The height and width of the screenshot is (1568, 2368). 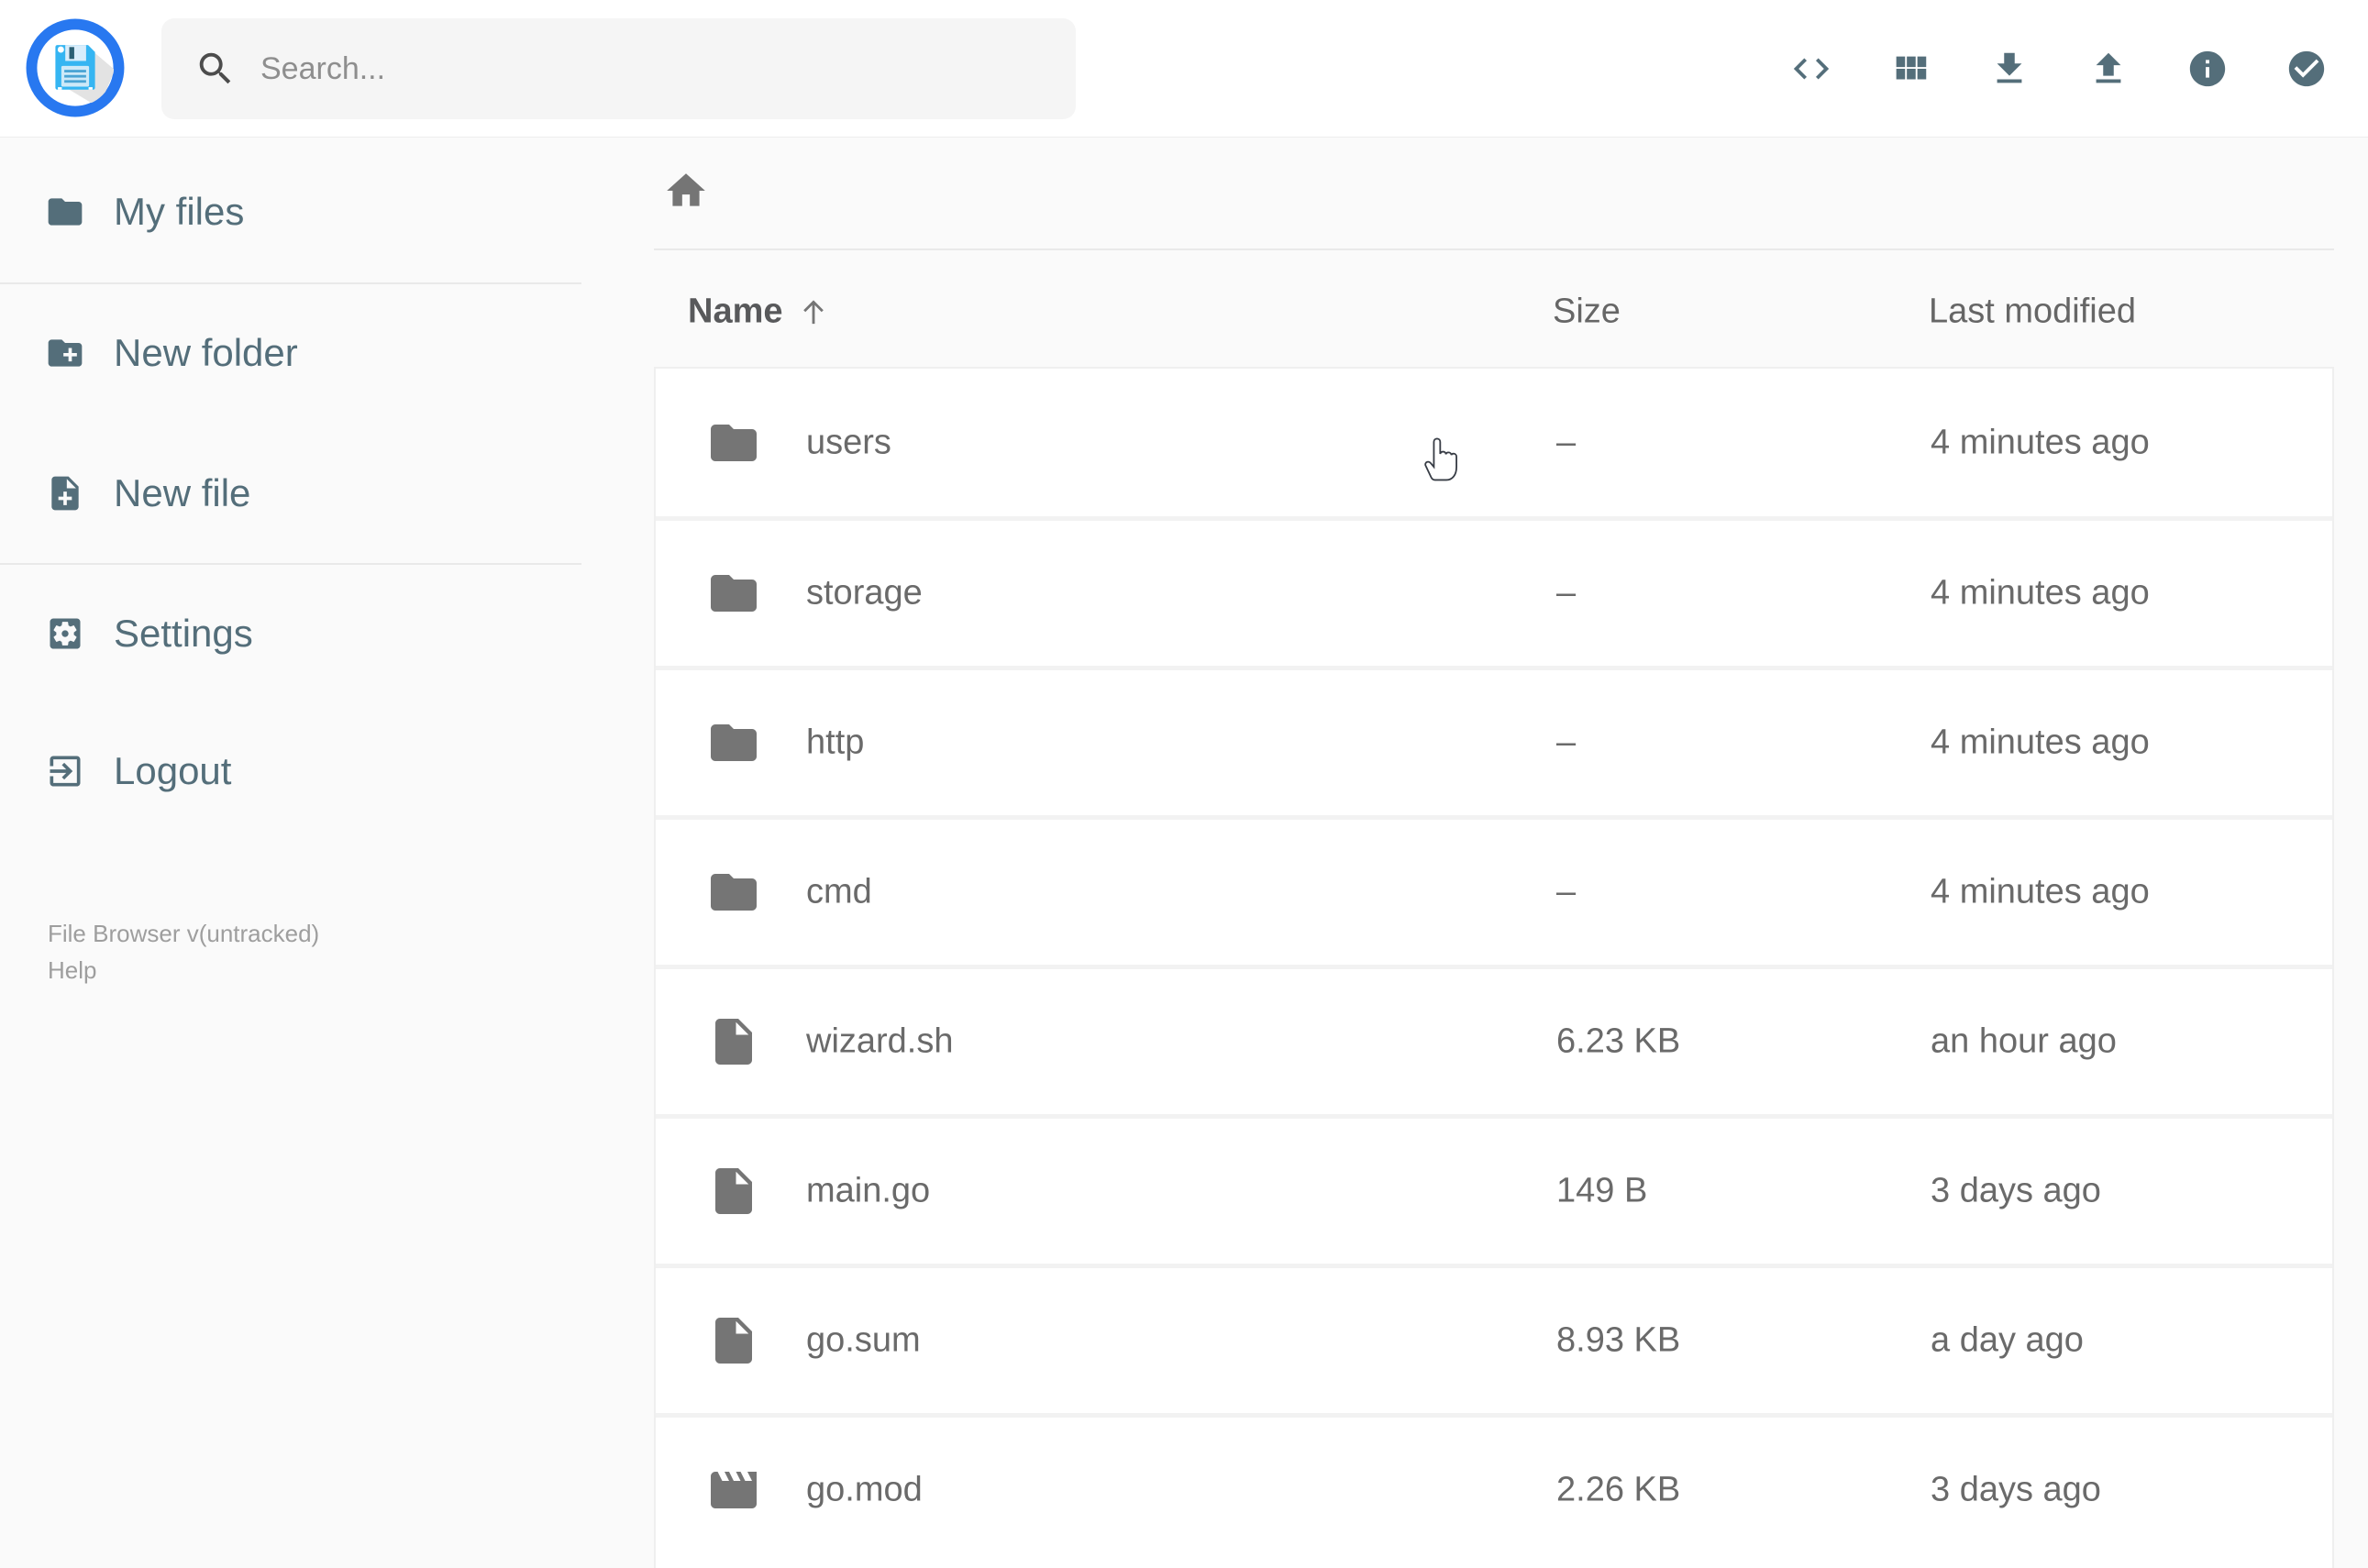 I want to click on file-name: users, so click(x=848, y=442).